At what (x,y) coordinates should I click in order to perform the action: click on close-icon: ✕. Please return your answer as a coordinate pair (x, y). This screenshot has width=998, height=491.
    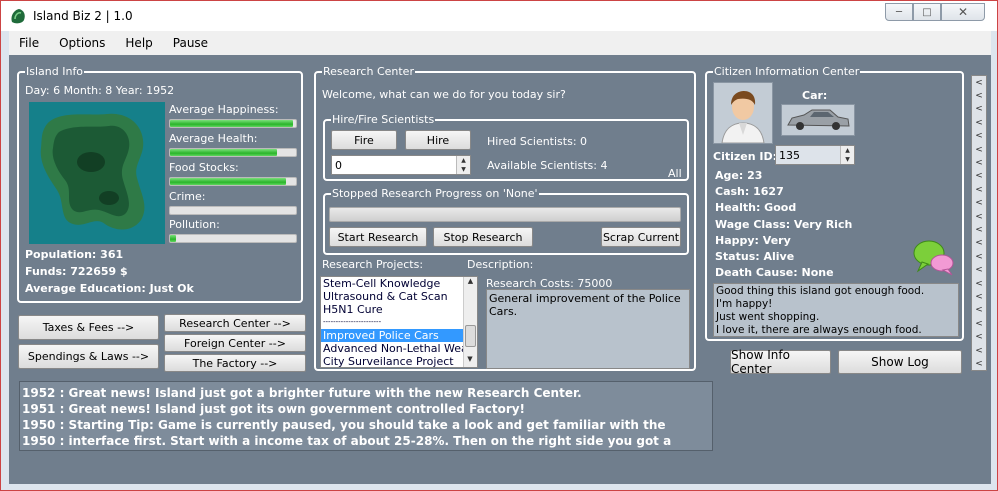
    Looking at the image, I should click on (963, 12).